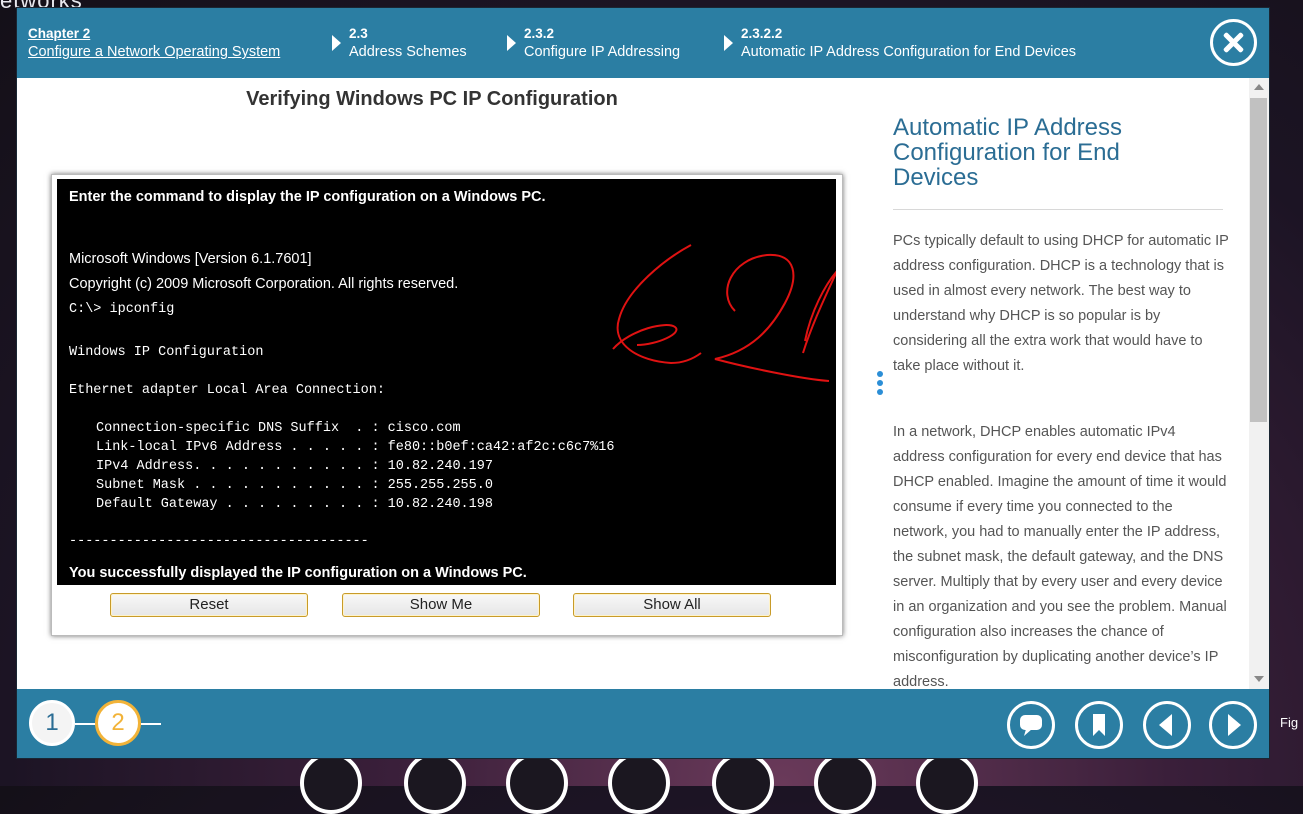 The width and height of the screenshot is (1303, 814). I want to click on section-title: Address Schemes, so click(408, 52).